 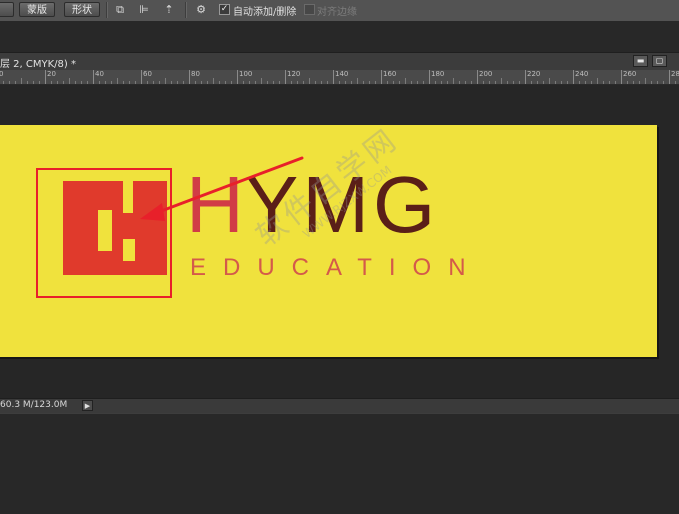 I want to click on auto-add-delete-label: 自动添加/删除, so click(x=265, y=12).